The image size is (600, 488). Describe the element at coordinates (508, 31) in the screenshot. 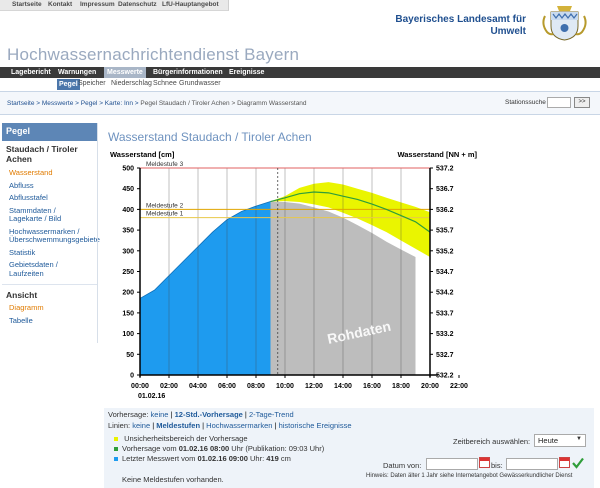

I see `agency-line2: Umwelt` at that location.